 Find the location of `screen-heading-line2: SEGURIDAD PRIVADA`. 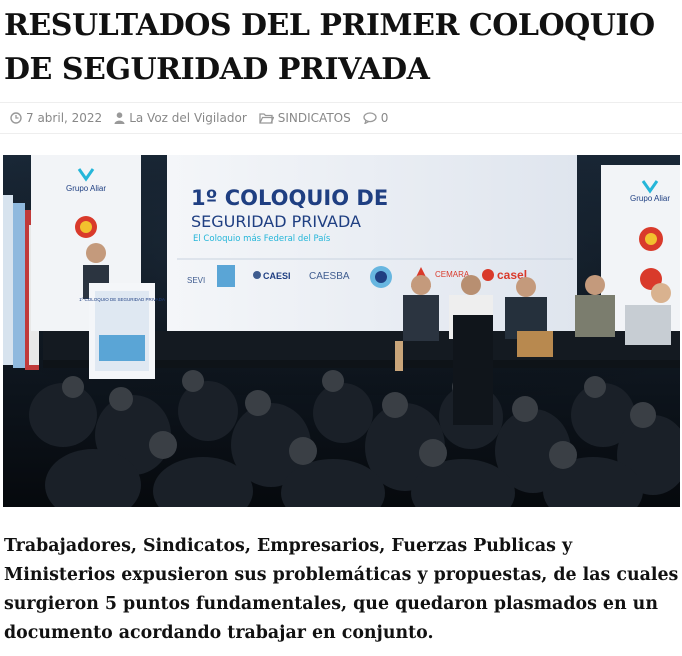

screen-heading-line2: SEGURIDAD PRIVADA is located at coordinates (276, 221).